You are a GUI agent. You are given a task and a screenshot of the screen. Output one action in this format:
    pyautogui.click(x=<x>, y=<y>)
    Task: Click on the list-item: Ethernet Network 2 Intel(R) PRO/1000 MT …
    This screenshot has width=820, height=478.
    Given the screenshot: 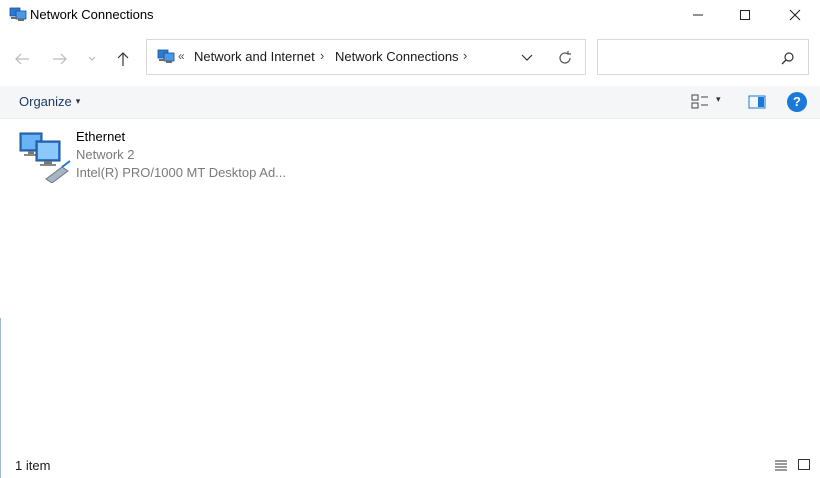 What is the action you would take?
    pyautogui.click(x=154, y=156)
    